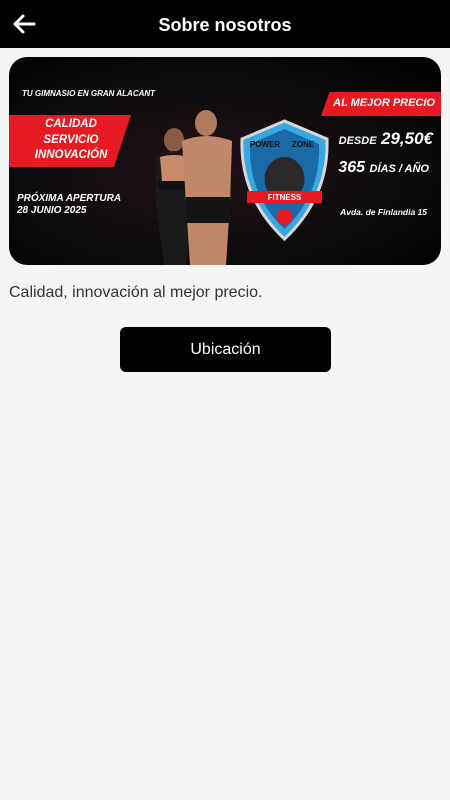 This screenshot has height=800, width=450. I want to click on page-title: Sobre nosotros, so click(225, 25).